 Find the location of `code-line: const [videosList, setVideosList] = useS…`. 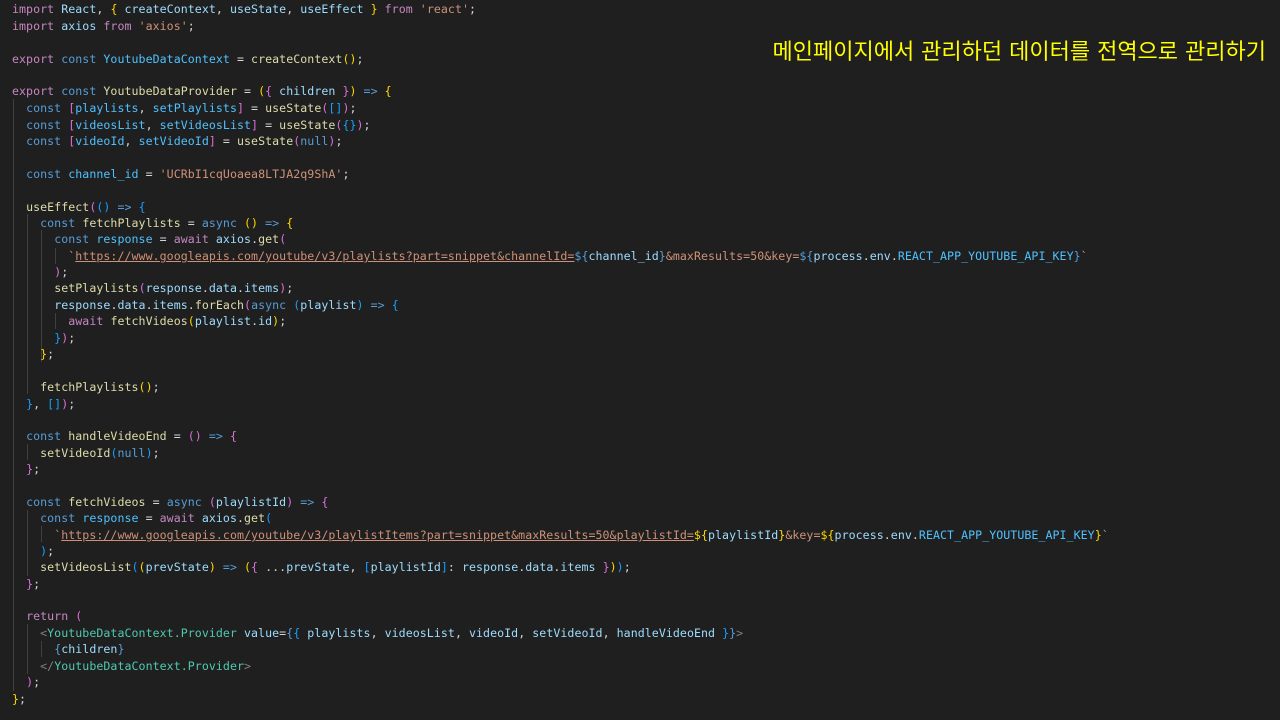

code-line: const [videosList, setVideosList] = useS… is located at coordinates (198, 125).